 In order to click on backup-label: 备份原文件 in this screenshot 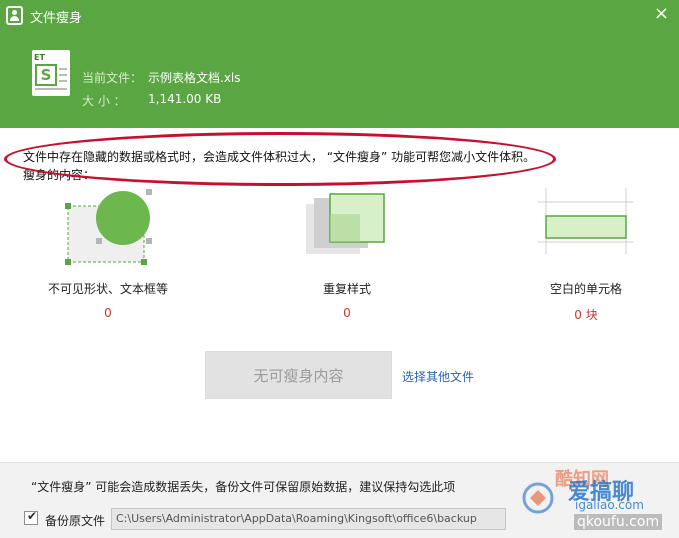, I will do `click(75, 521)`.